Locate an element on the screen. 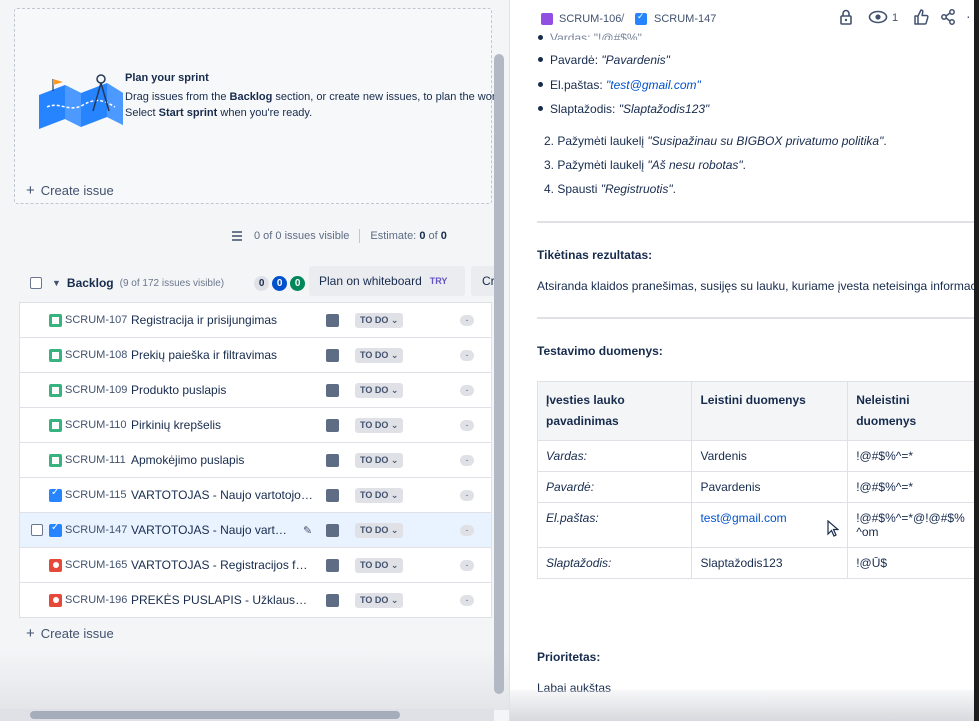  cut-bullet: Vardas: "!@#$%" is located at coordinates (589, 35).